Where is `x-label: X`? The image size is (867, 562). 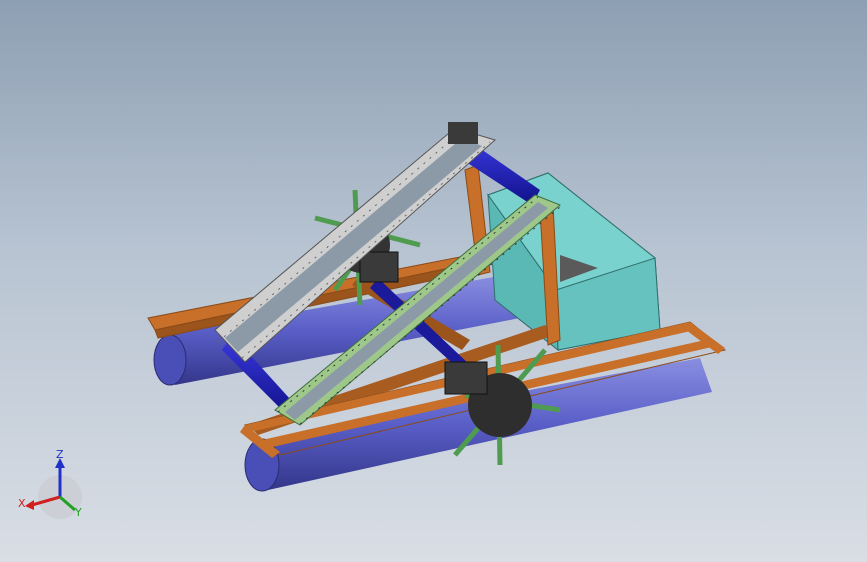
x-label: X is located at coordinates (22, 503).